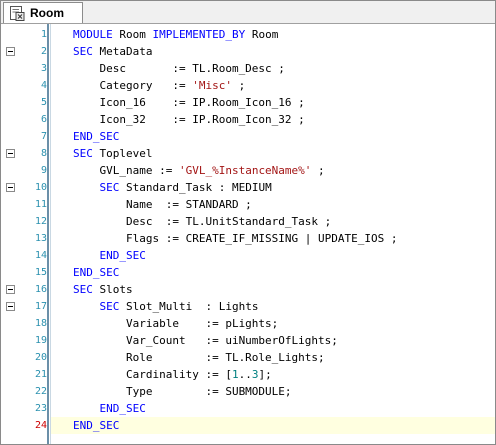 The width and height of the screenshot is (496, 445). Describe the element at coordinates (12, 234) in the screenshot. I see `fold-margin` at that location.